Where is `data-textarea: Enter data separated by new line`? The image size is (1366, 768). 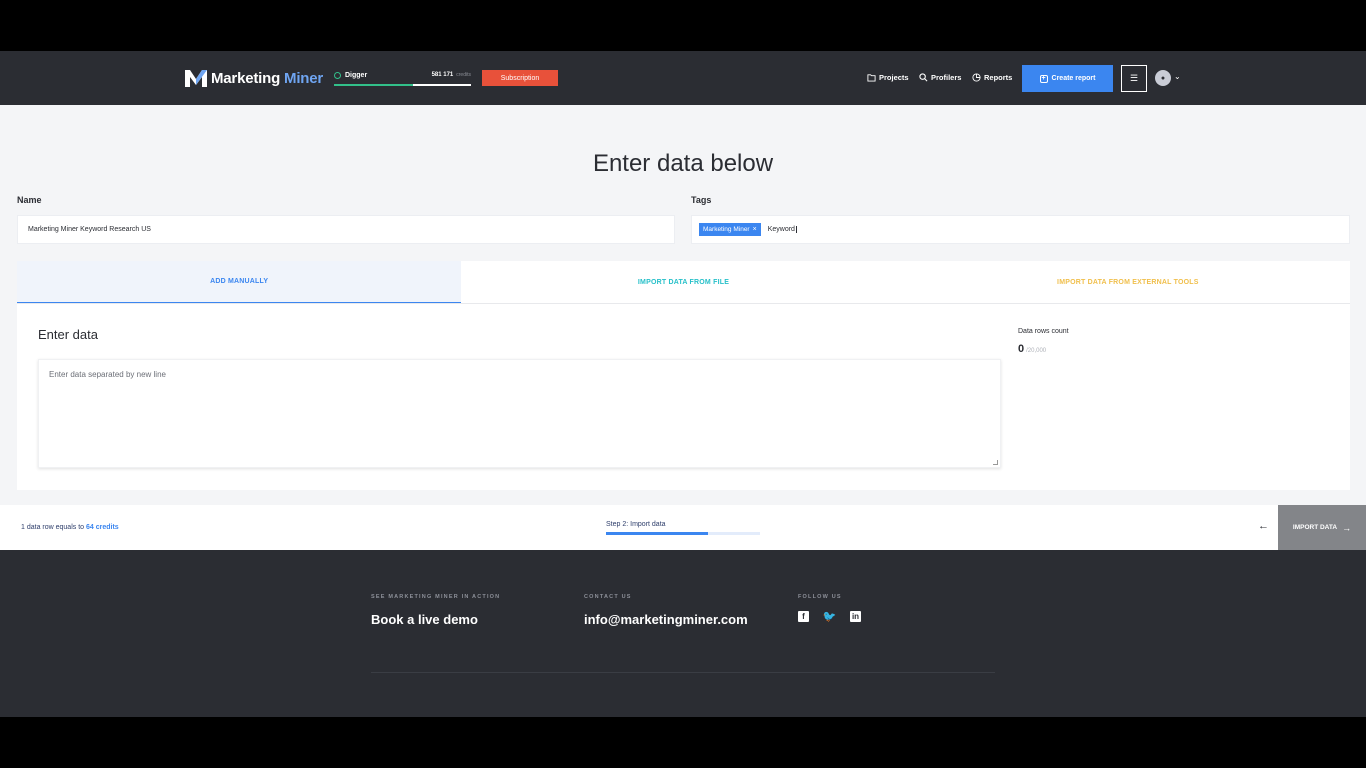 data-textarea: Enter data separated by new line is located at coordinates (519, 413).